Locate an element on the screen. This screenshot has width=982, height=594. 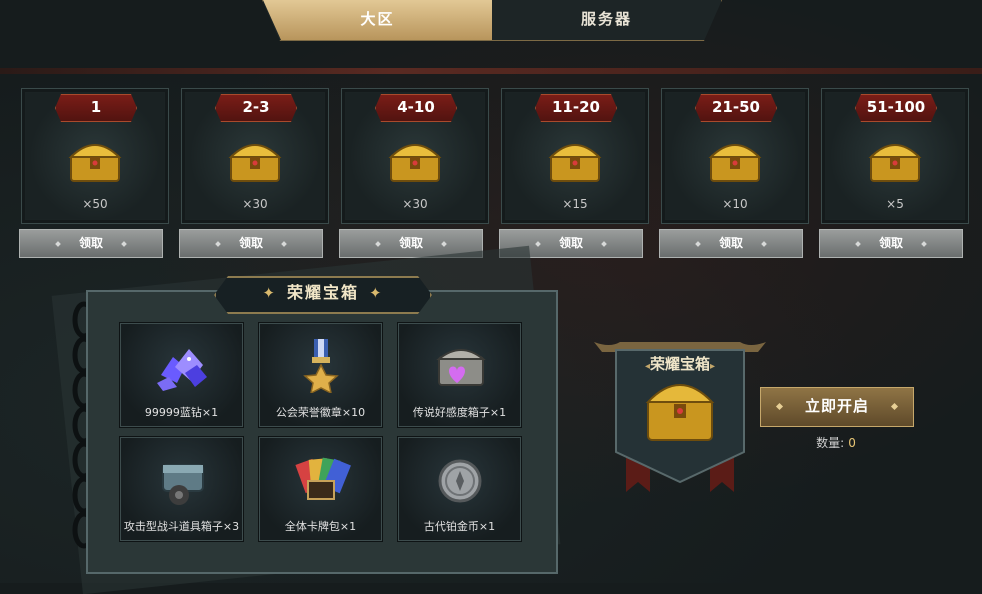
rank-reward-card: 2-3 ×30 is located at coordinates (255, 156).